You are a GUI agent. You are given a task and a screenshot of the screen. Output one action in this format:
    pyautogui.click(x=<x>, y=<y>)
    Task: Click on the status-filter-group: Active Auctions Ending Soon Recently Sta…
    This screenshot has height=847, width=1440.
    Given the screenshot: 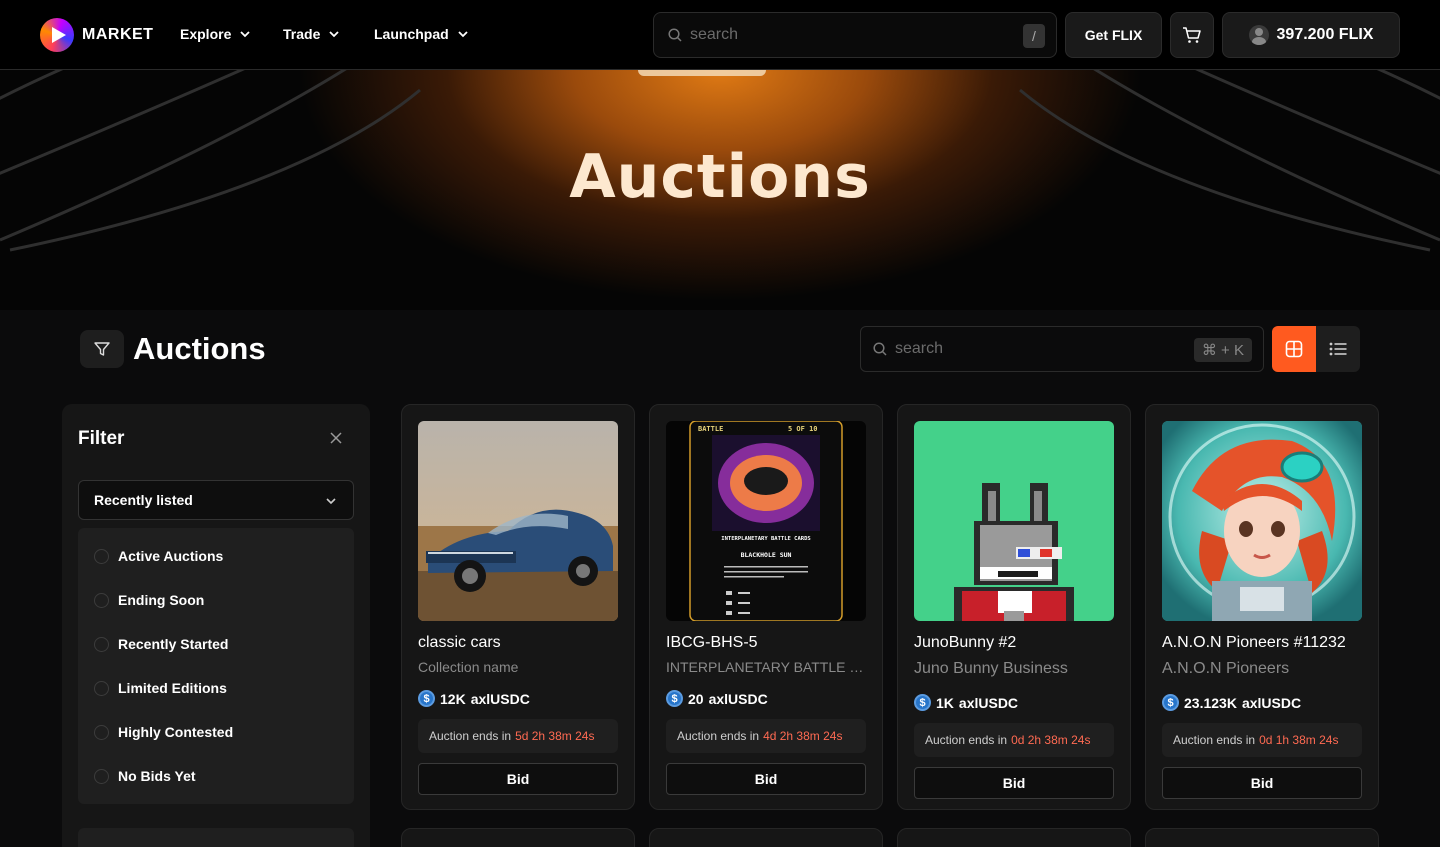 What is the action you would take?
    pyautogui.click(x=216, y=666)
    